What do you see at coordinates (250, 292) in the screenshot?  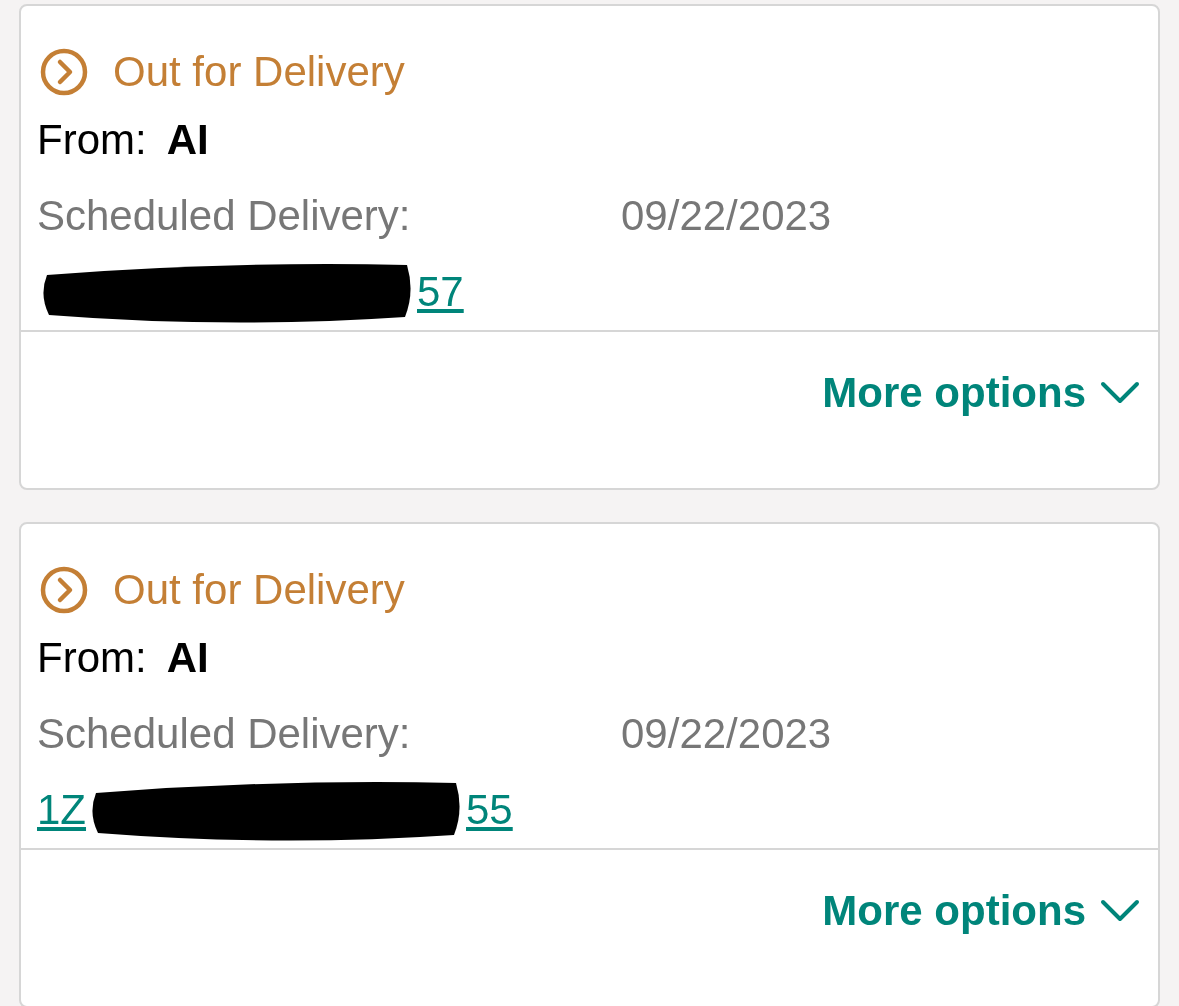 I see `tracking-number-link: 57` at bounding box center [250, 292].